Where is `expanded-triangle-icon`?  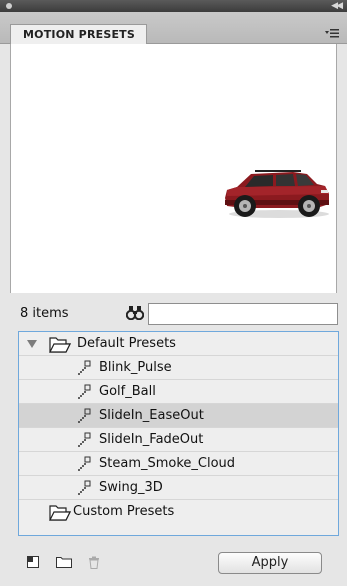 expanded-triangle-icon is located at coordinates (32, 344).